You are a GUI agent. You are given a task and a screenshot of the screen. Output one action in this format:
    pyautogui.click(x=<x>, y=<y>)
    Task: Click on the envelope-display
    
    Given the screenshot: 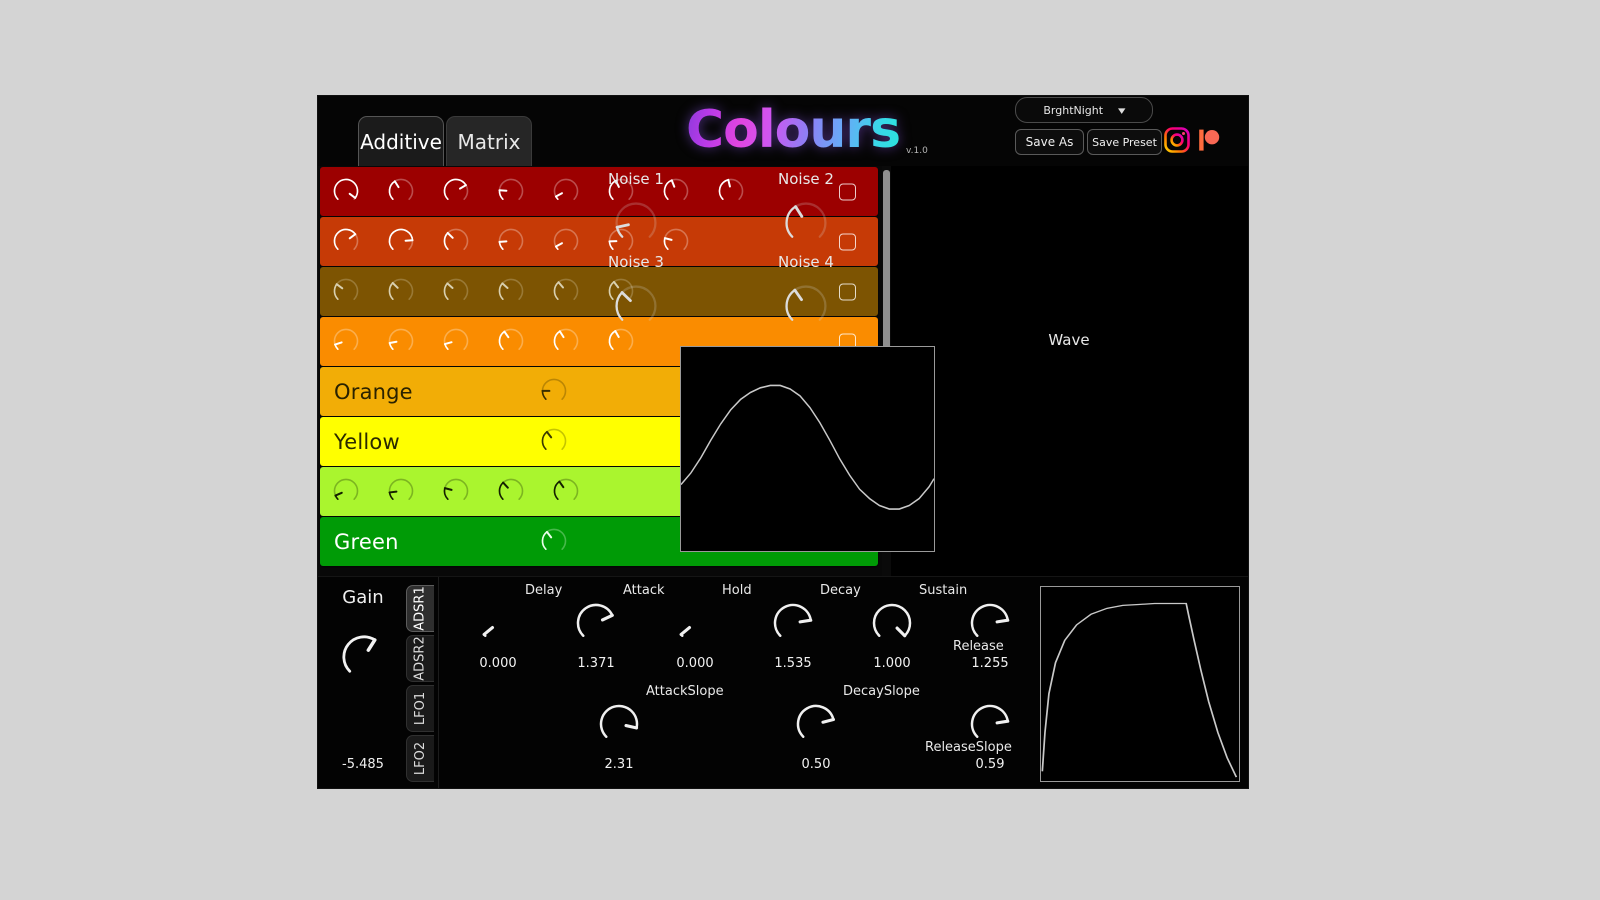 What is the action you would take?
    pyautogui.click(x=1140, y=684)
    